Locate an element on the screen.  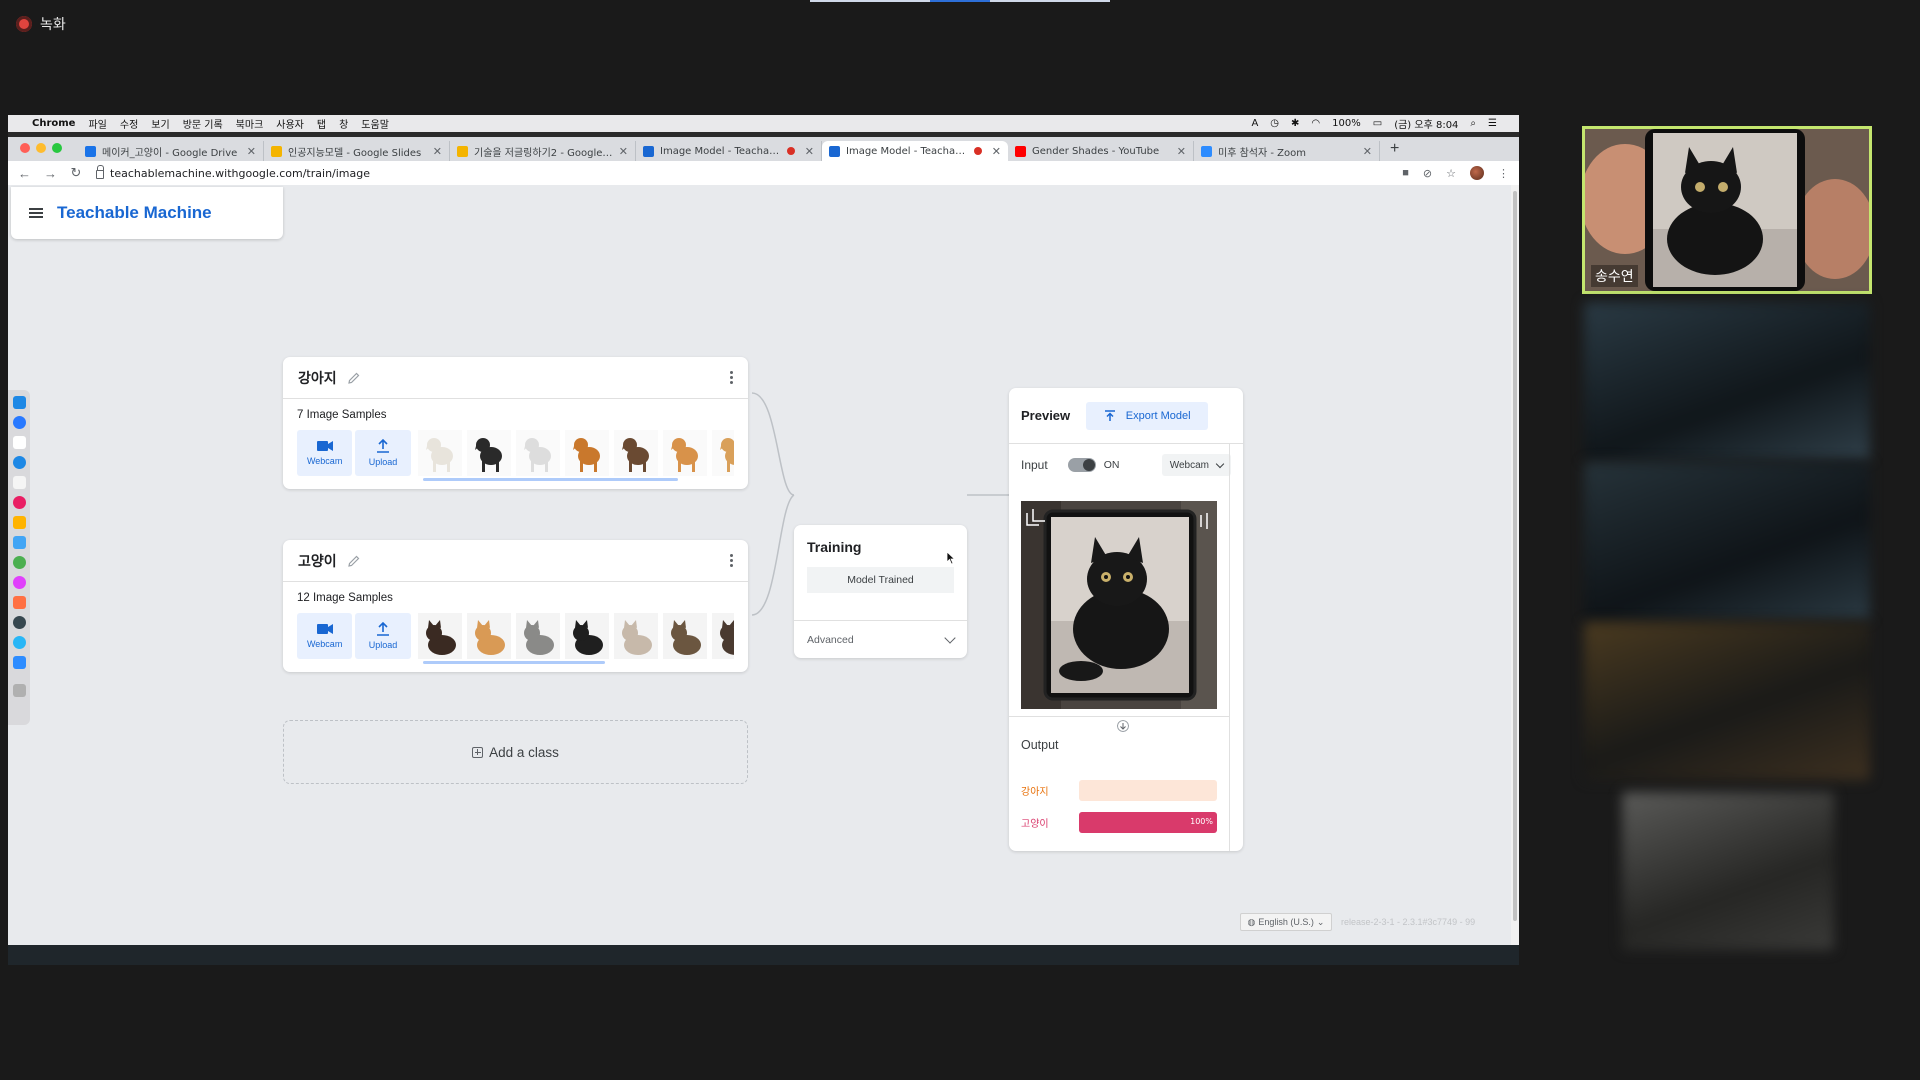
telegram-icon is located at coordinates (19, 642).